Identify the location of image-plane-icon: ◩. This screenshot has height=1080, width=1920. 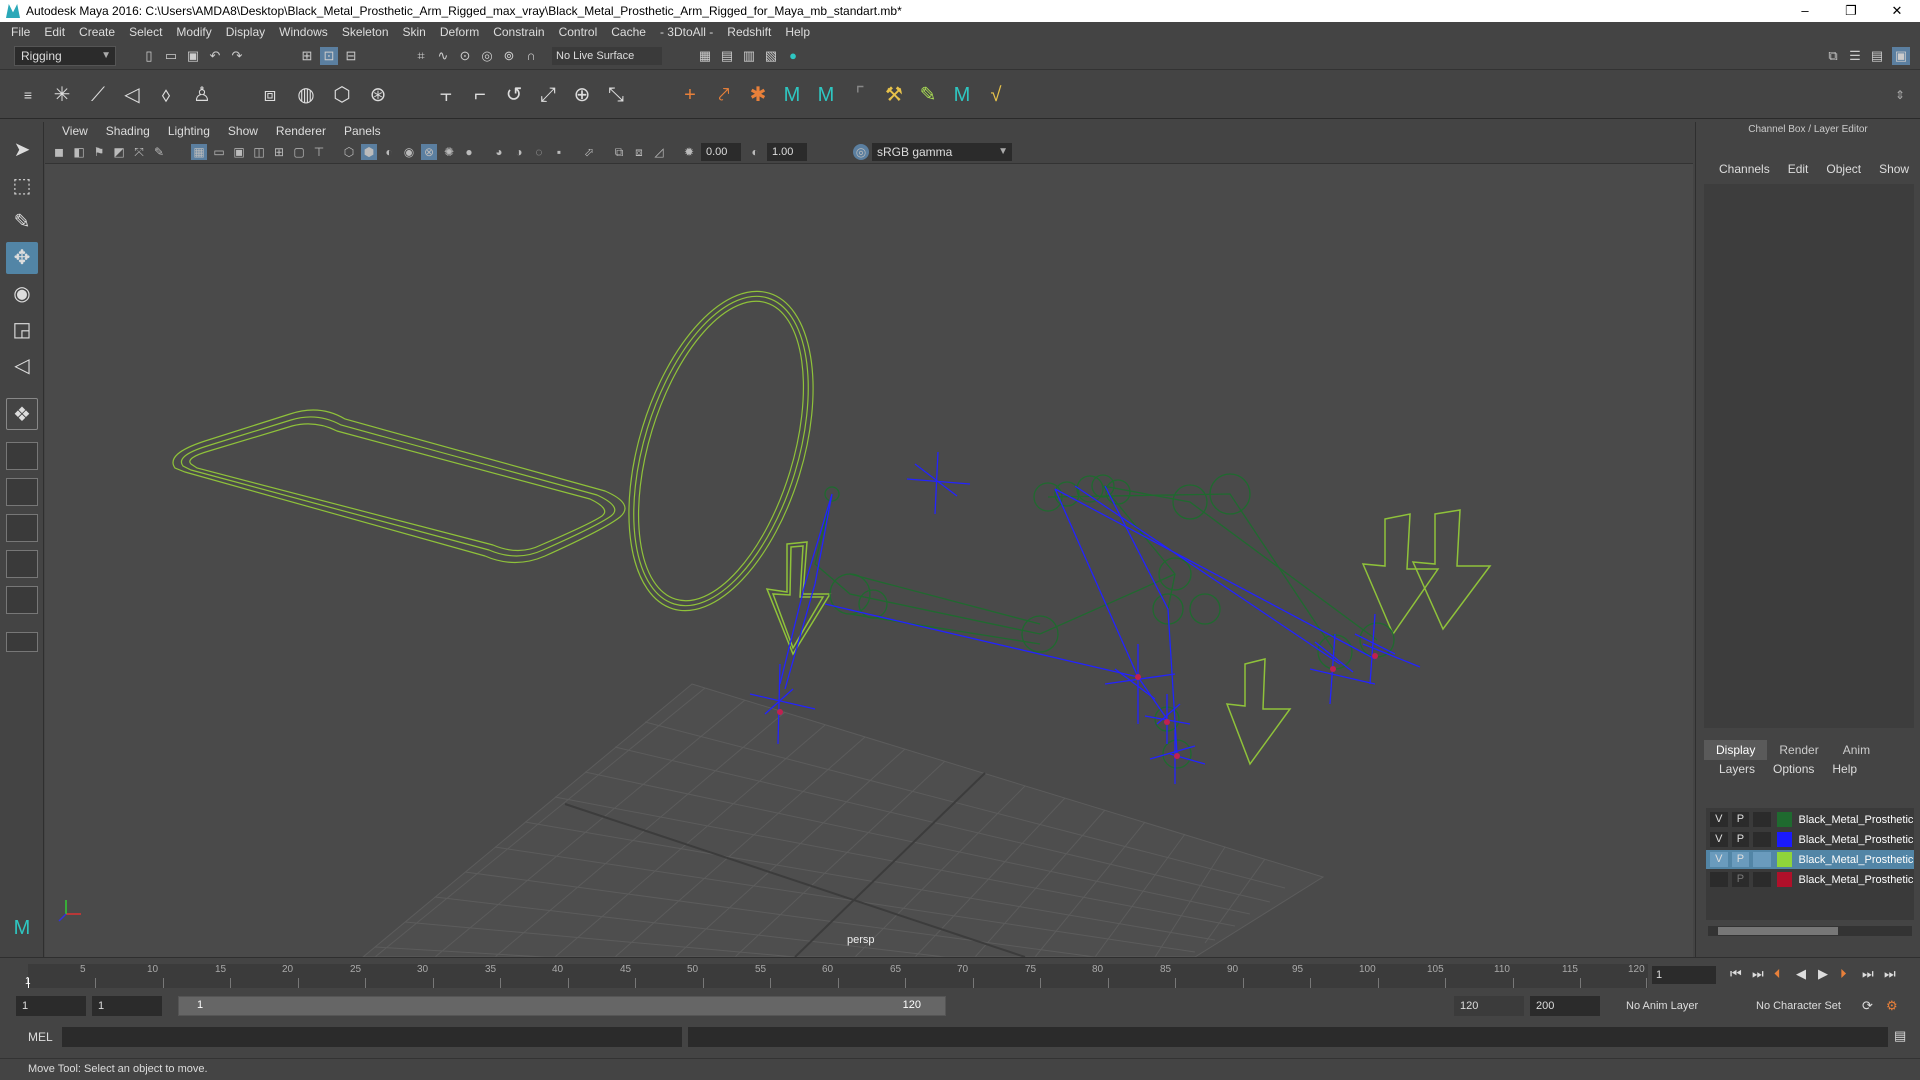
(119, 152).